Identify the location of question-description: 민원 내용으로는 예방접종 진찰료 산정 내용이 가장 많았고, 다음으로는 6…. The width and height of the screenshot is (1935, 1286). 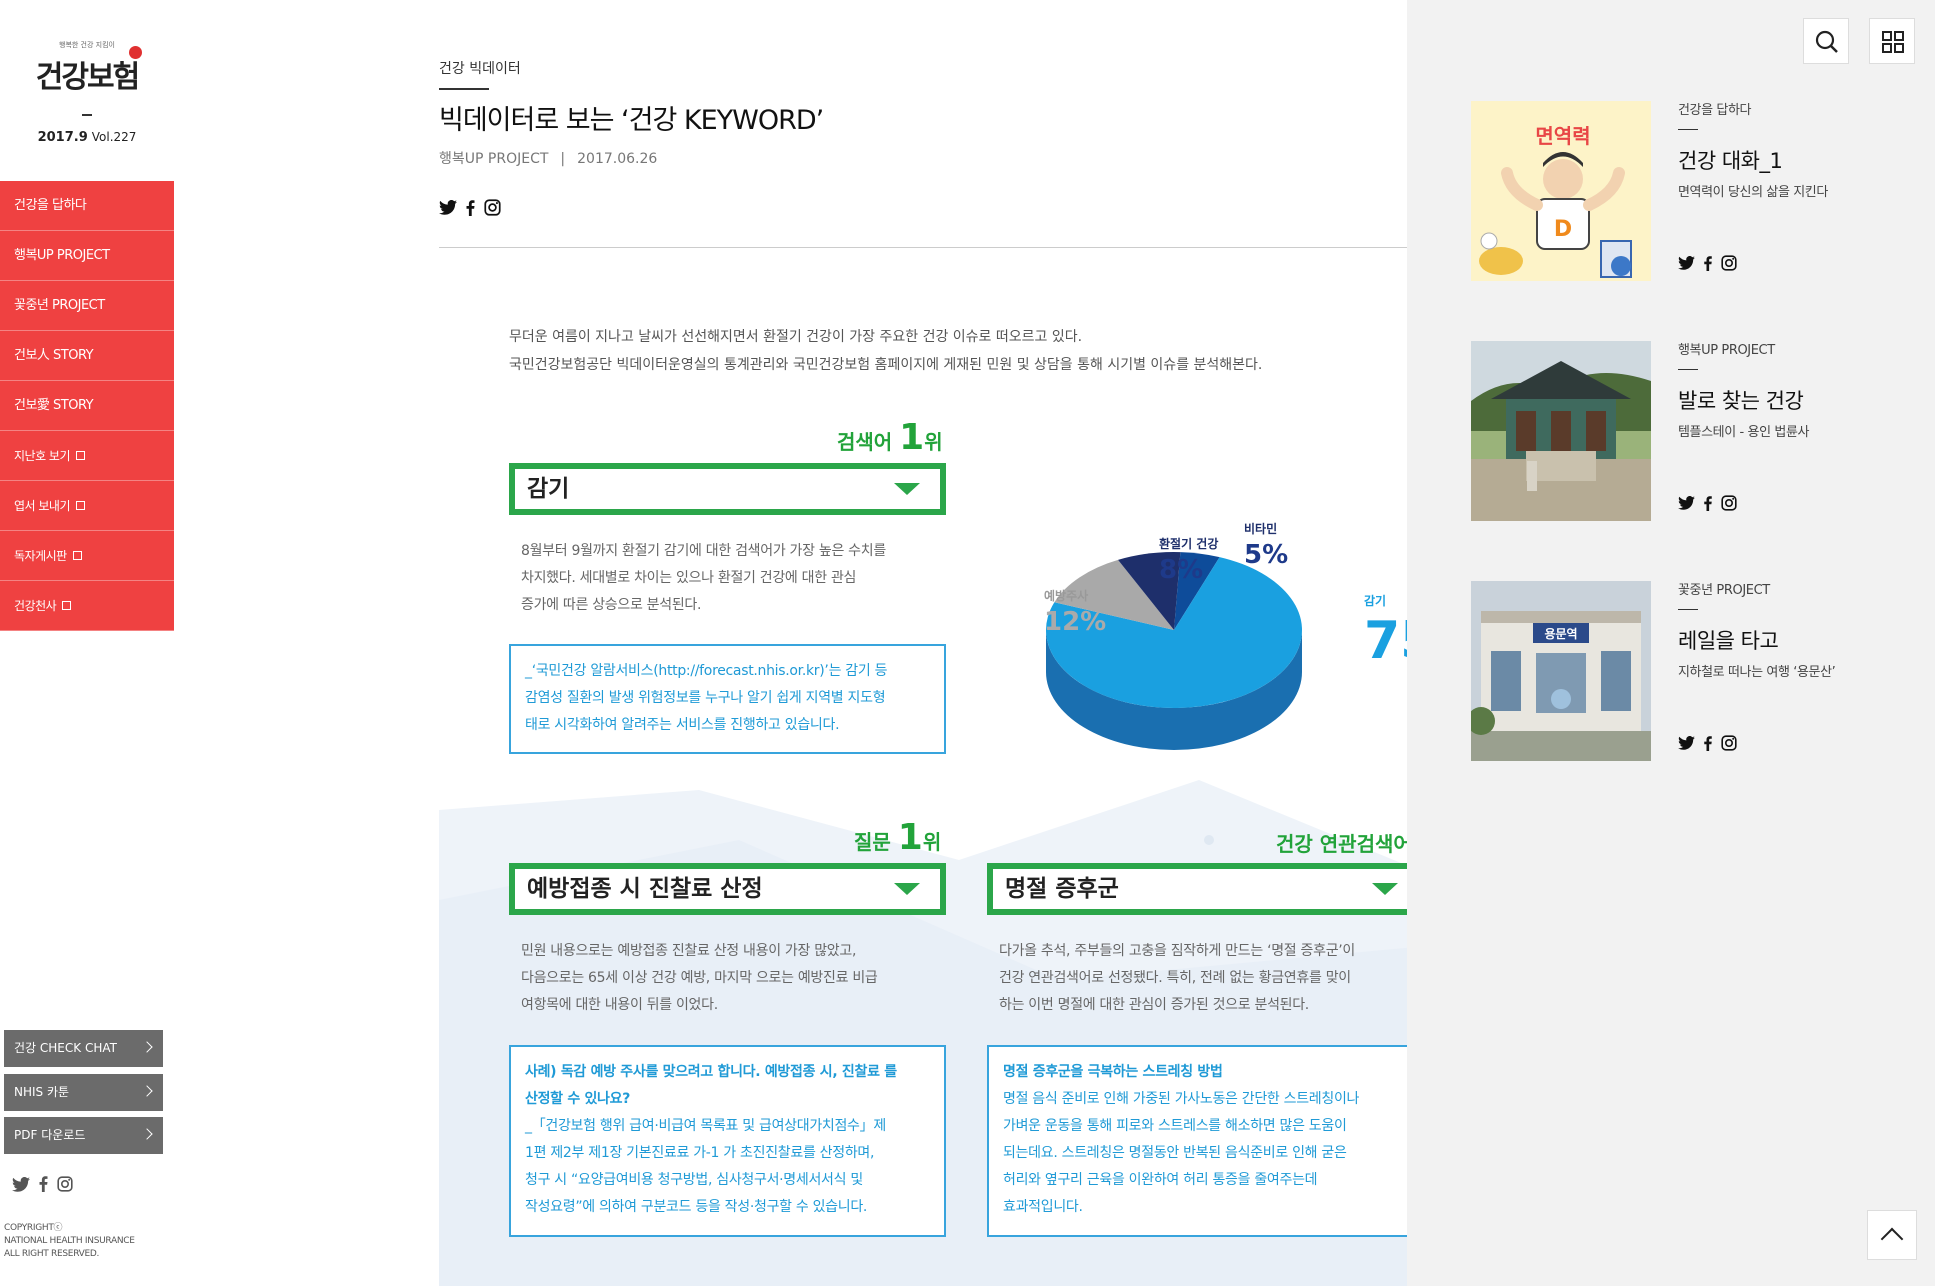
(731, 978).